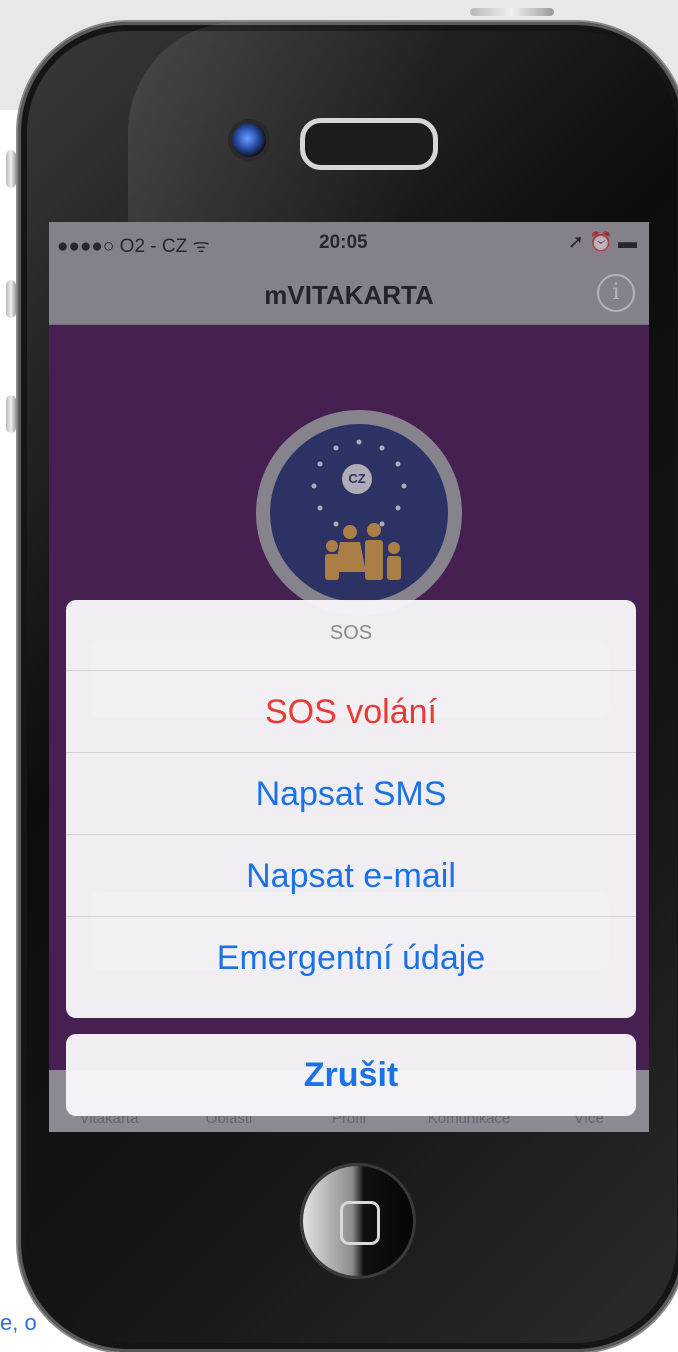 The image size is (678, 1352). Describe the element at coordinates (11, 169) in the screenshot. I see `mute-switch` at that location.